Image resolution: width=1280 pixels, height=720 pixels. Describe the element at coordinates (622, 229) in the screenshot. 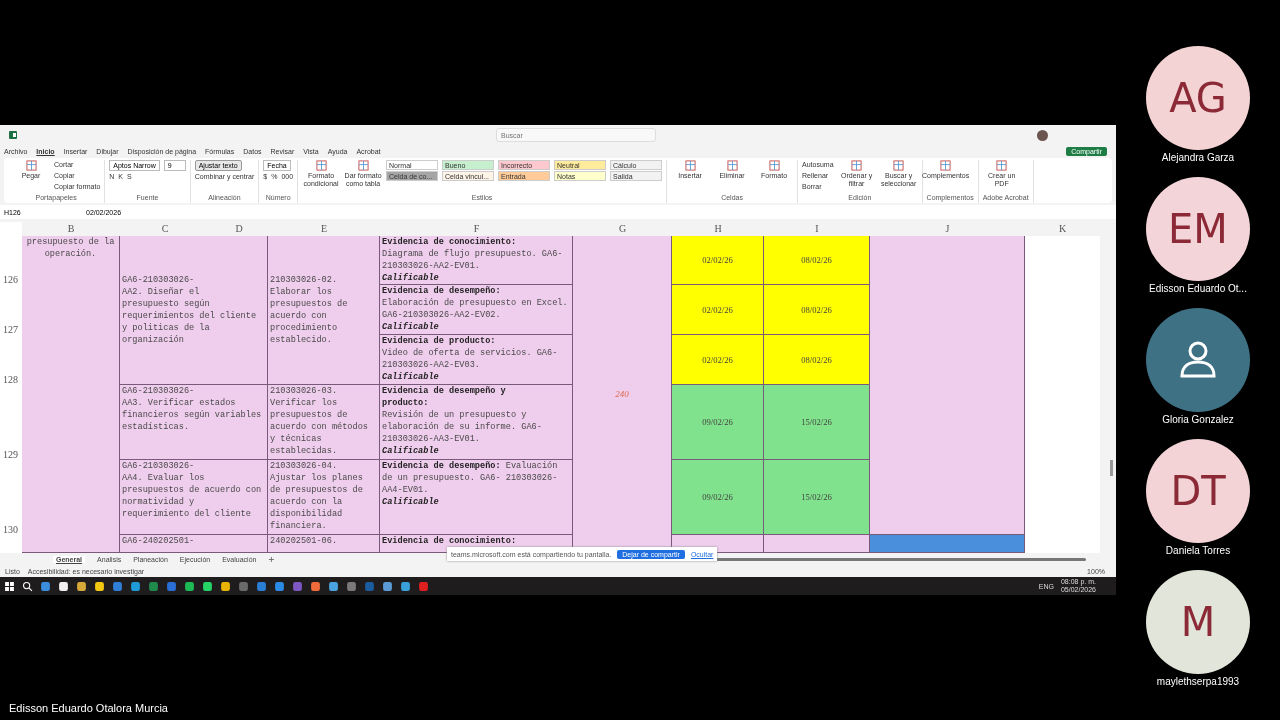

I see `column-header: G` at that location.